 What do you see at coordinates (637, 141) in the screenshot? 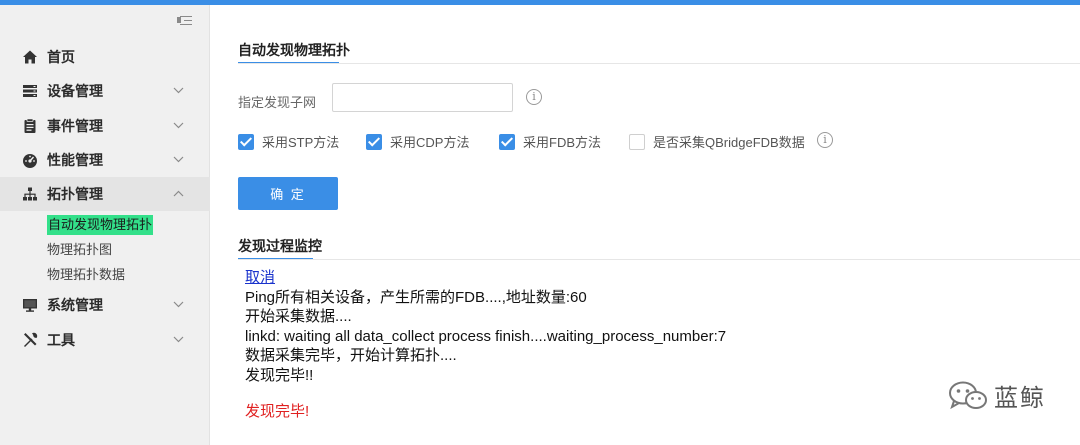
I see `checkbox-unchecked-icon` at bounding box center [637, 141].